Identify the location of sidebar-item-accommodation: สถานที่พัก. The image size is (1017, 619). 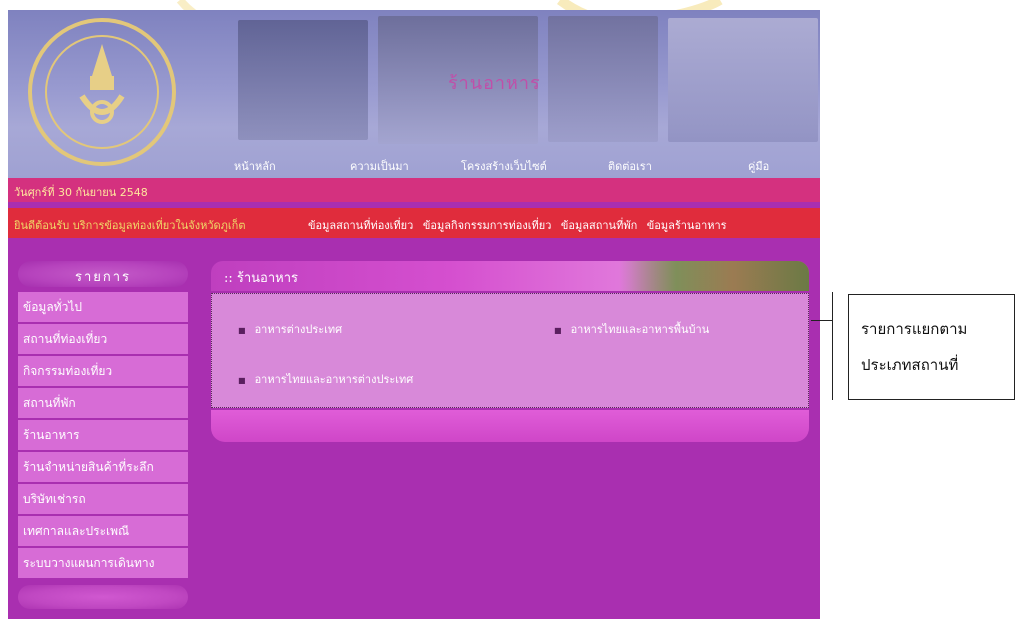
(103, 403).